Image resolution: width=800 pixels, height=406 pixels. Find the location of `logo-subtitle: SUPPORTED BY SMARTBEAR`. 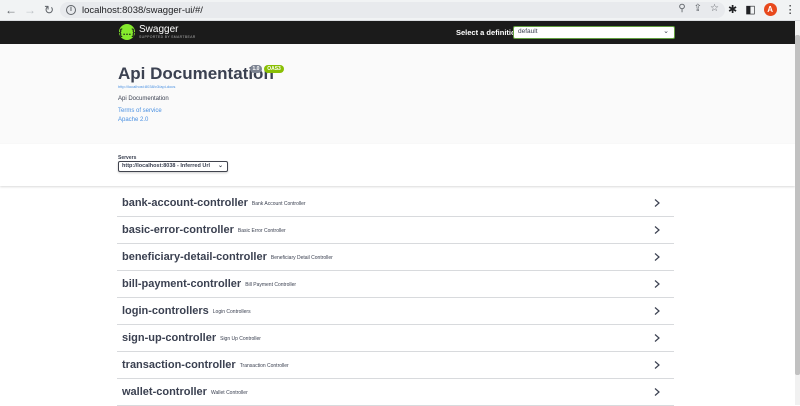

logo-subtitle: SUPPORTED BY SMARTBEAR is located at coordinates (167, 37).